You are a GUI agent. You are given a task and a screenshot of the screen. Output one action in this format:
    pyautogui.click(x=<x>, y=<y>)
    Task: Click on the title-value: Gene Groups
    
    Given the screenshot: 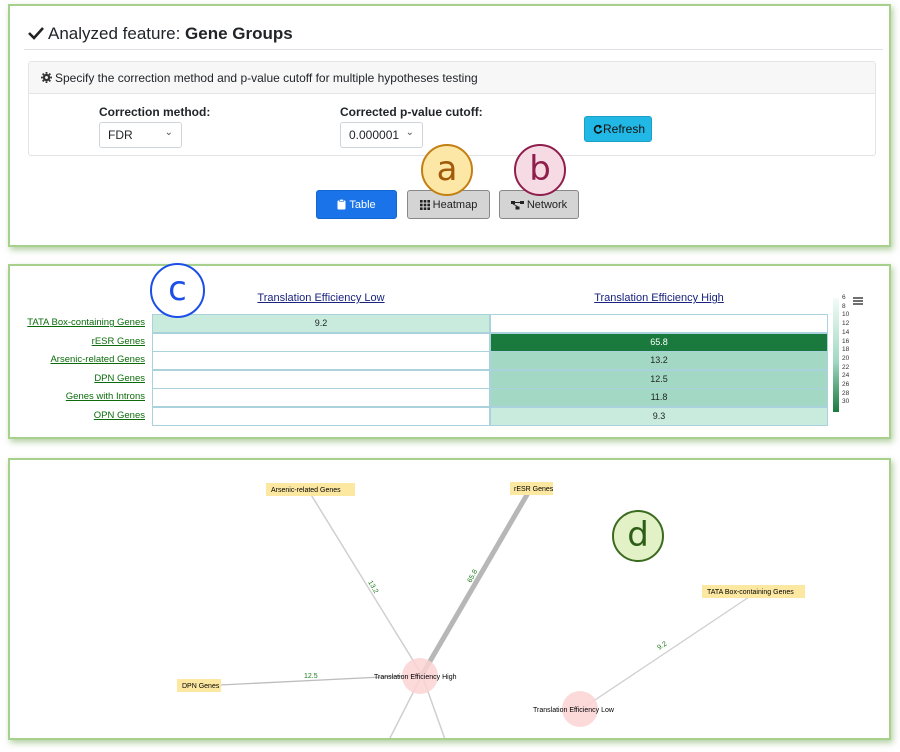 What is the action you would take?
    pyautogui.click(x=239, y=33)
    